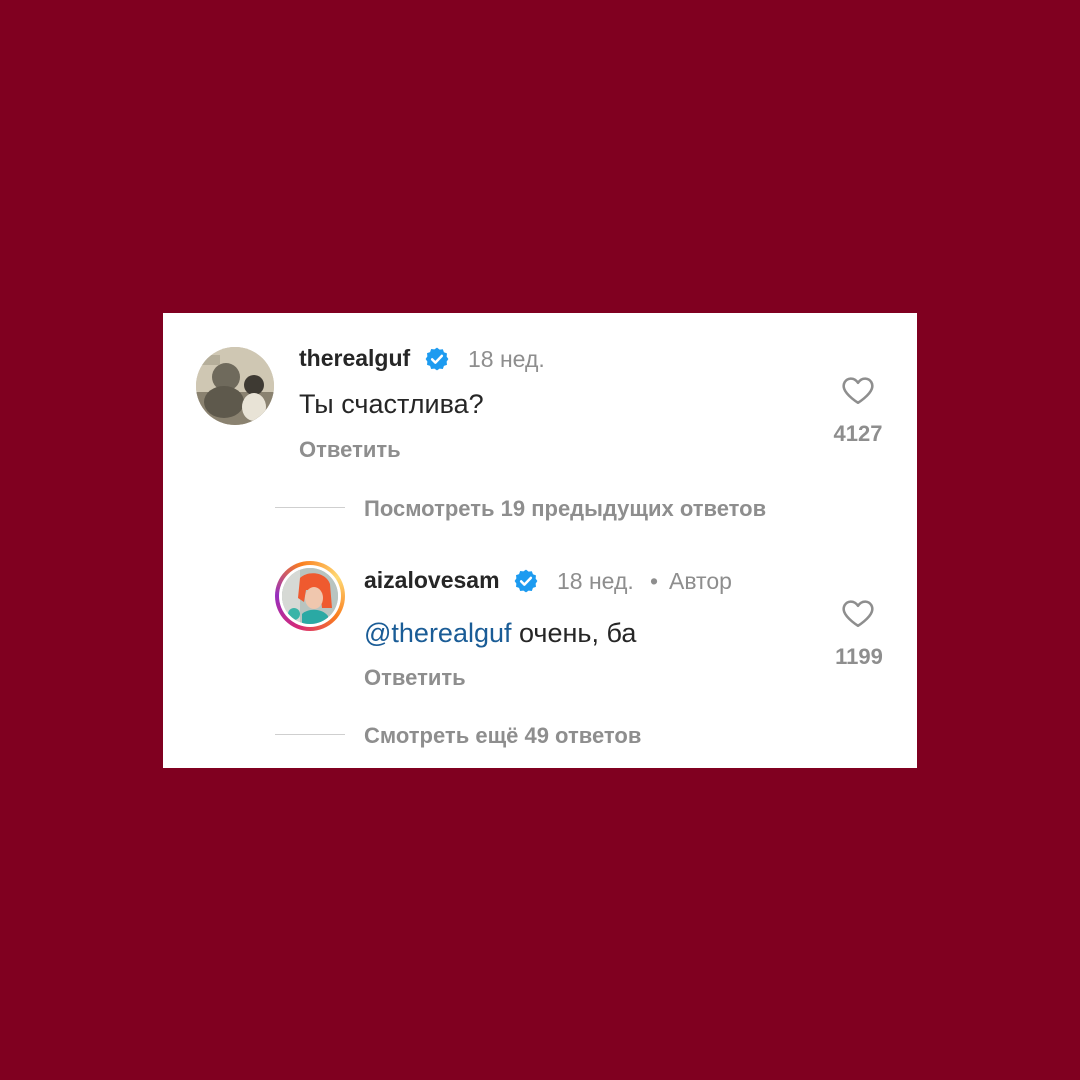  I want to click on aizalovesam-avatar, so click(310, 596).